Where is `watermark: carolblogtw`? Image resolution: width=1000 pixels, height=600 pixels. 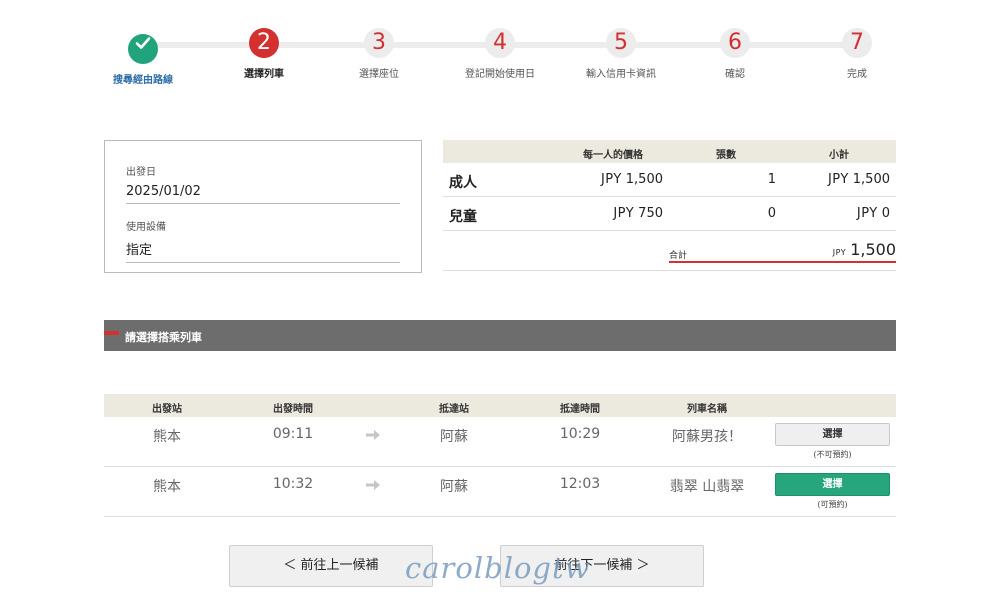 watermark: carolblogtw is located at coordinates (498, 568).